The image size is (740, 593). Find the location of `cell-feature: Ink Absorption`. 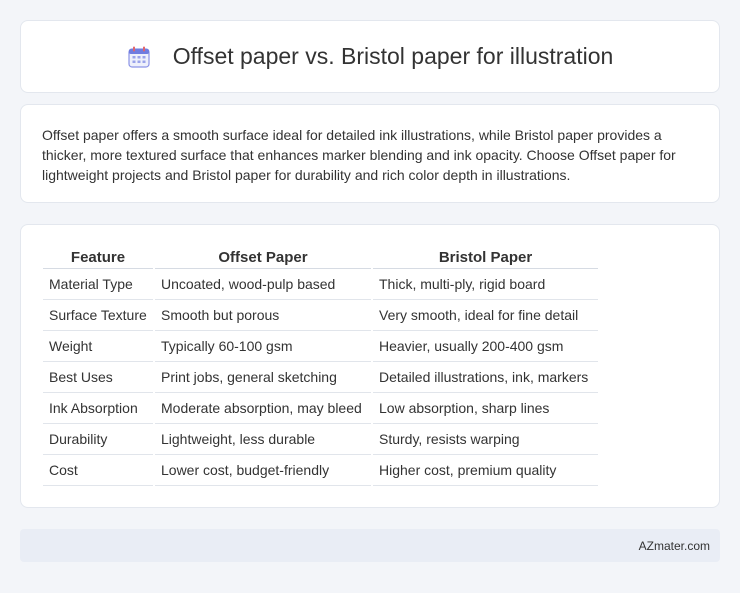

cell-feature: Ink Absorption is located at coordinates (98, 408).